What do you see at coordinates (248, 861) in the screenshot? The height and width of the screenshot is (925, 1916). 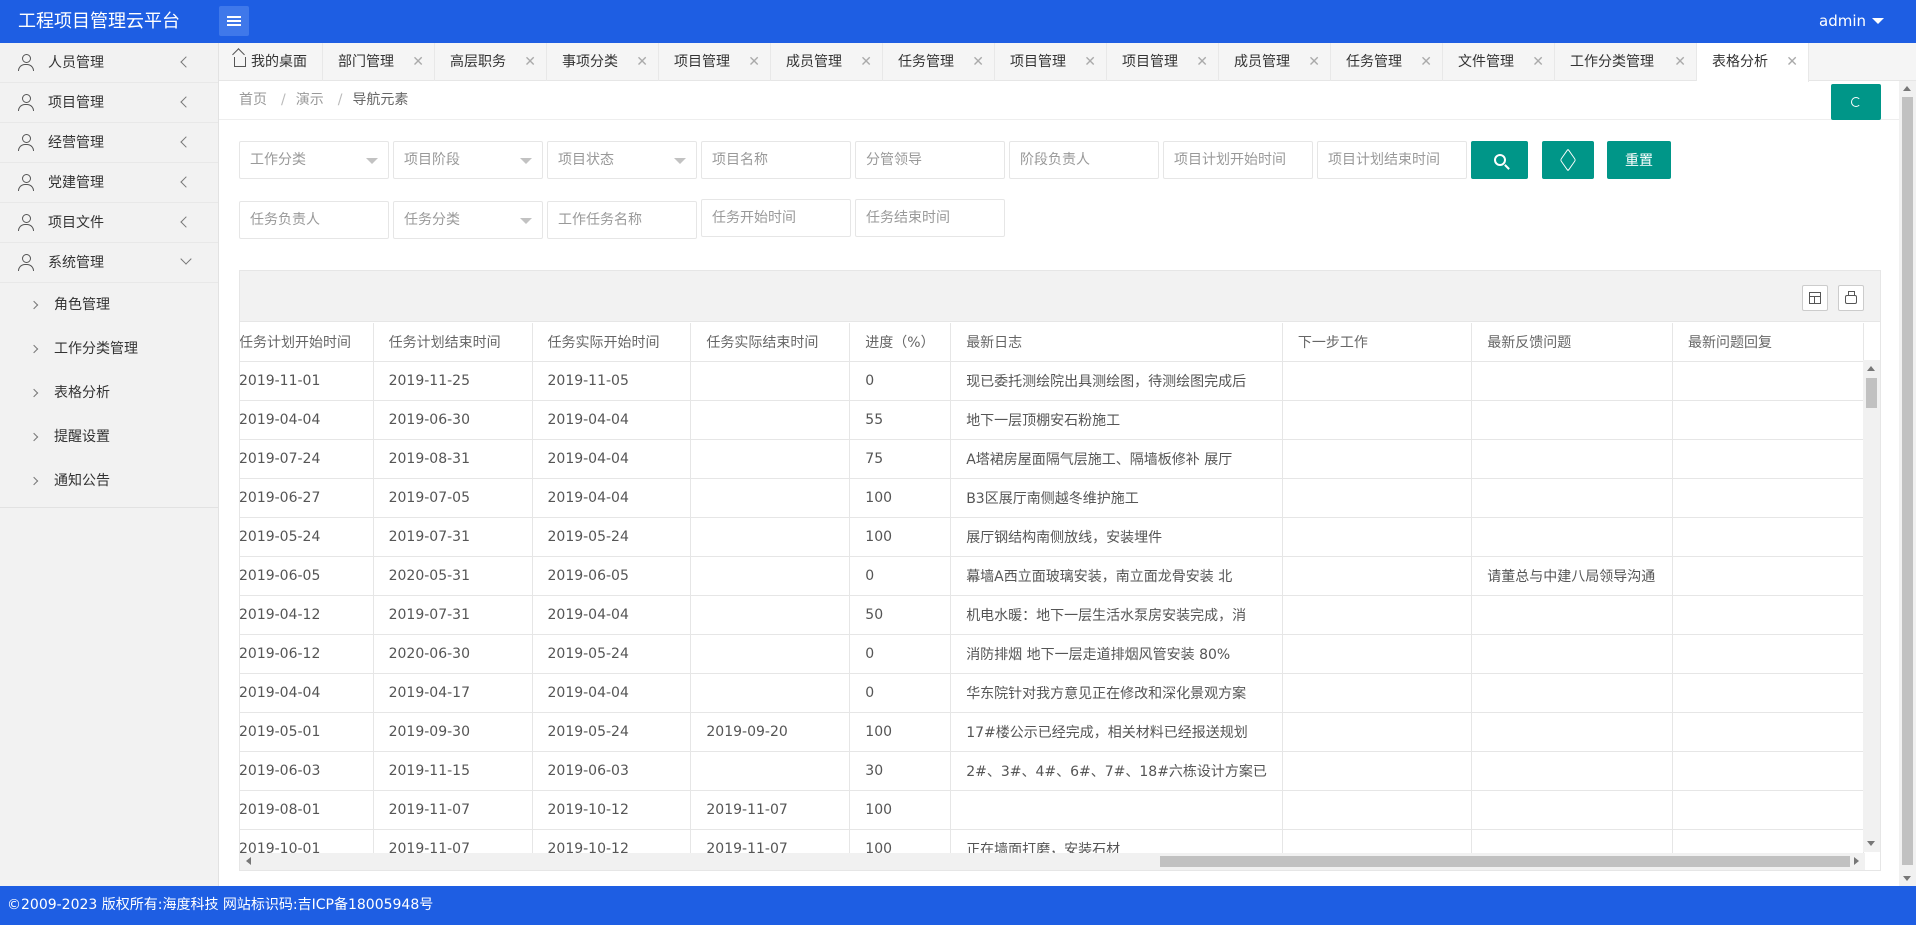 I see `scroll-left-icon` at bounding box center [248, 861].